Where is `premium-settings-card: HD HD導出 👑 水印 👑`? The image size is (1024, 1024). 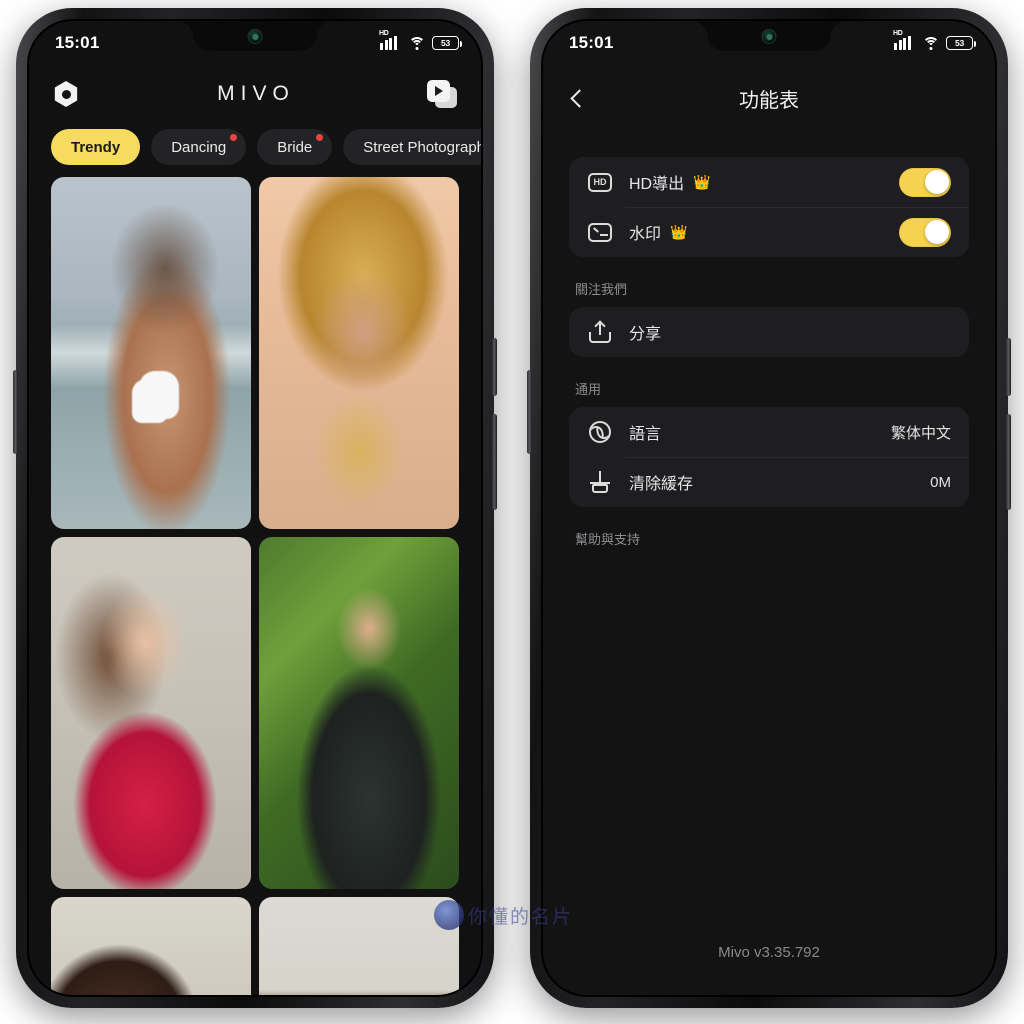 premium-settings-card: HD HD導出 👑 水印 👑 is located at coordinates (769, 207).